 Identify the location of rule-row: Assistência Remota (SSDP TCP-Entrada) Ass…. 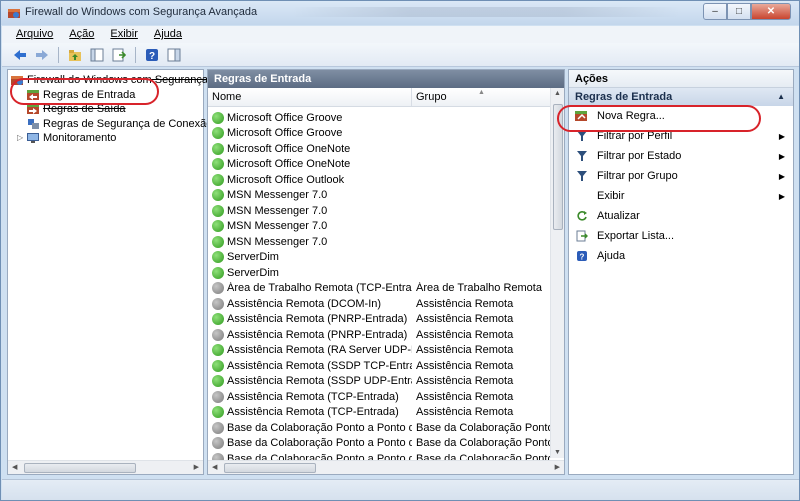
(380, 366).